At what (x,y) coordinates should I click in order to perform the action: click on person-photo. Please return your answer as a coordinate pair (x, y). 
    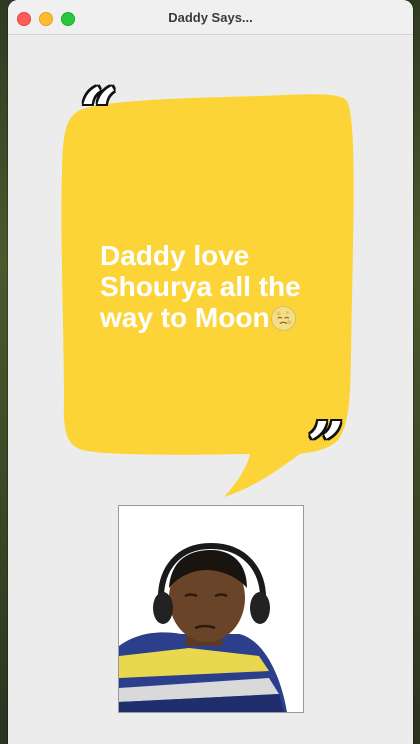
    Looking at the image, I should click on (211, 609).